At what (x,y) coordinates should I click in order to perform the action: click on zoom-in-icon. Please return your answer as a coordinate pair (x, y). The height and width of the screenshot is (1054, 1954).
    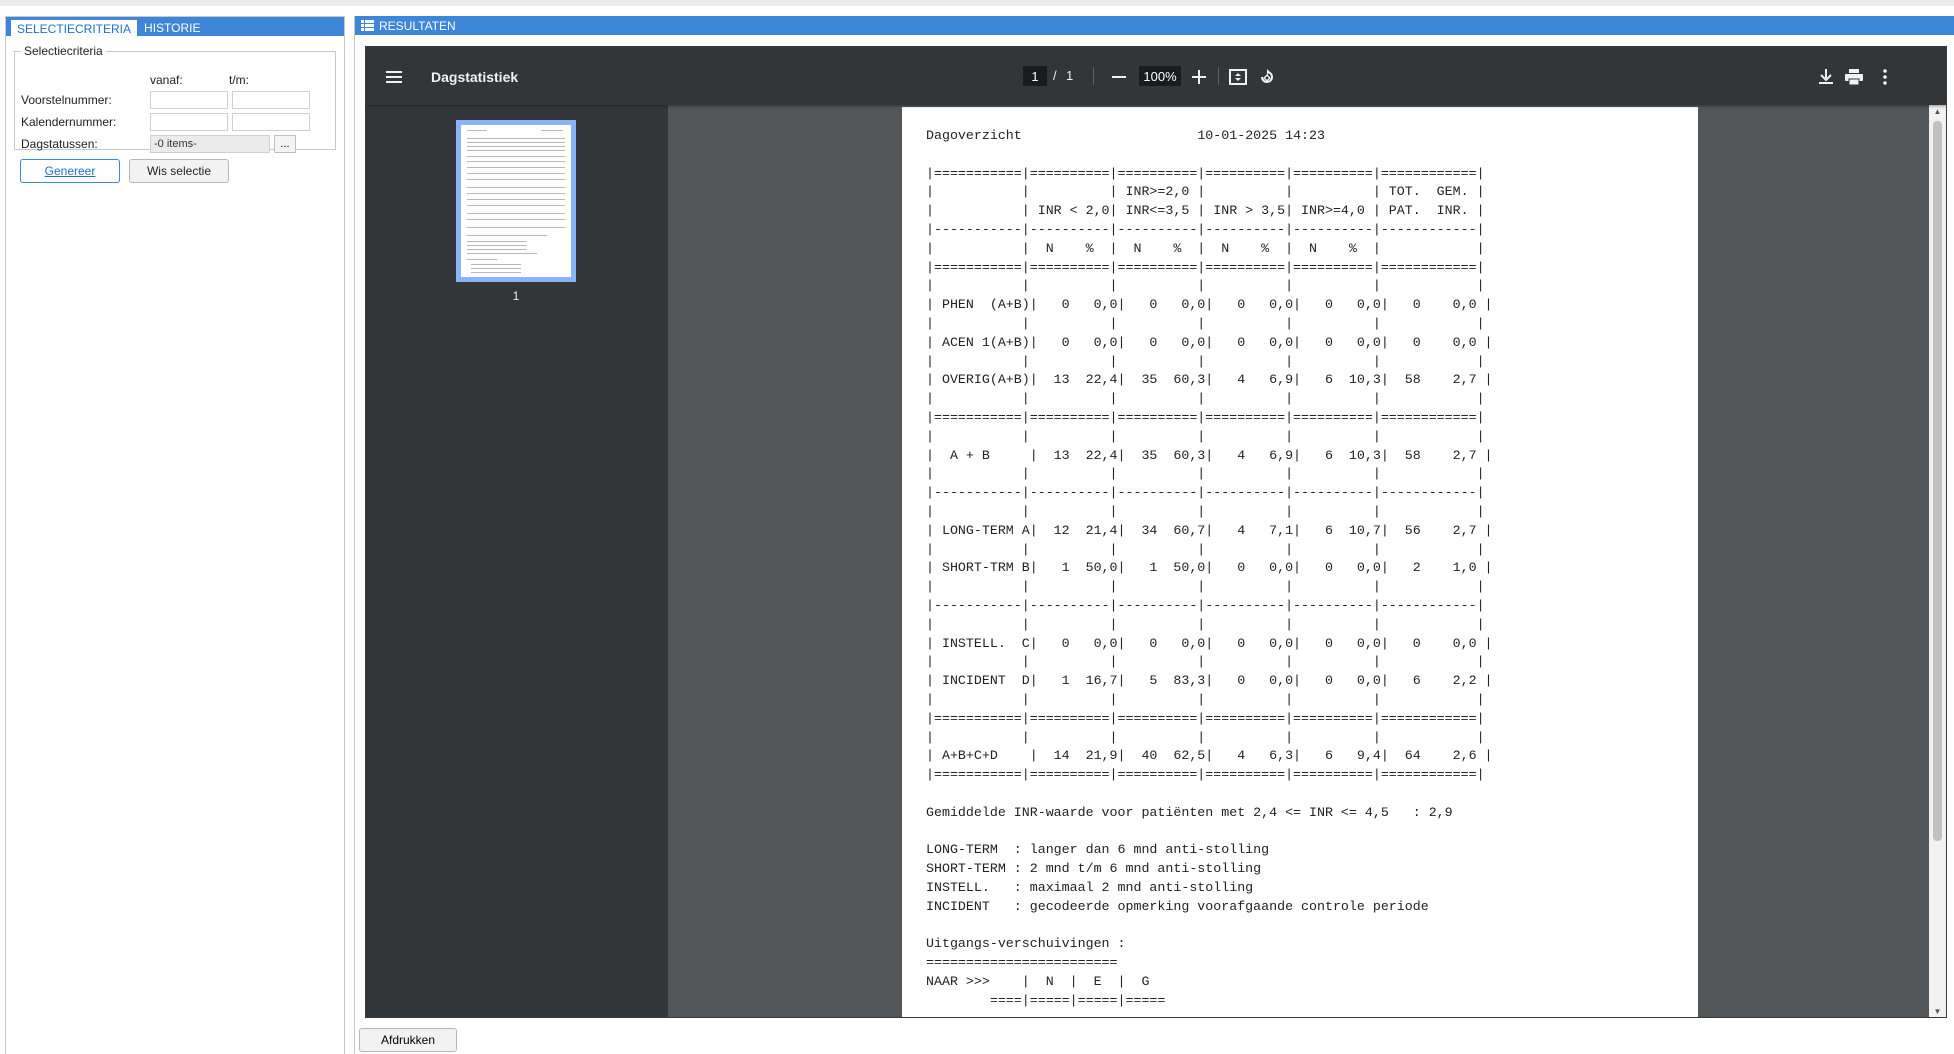
    Looking at the image, I should click on (1199, 77).